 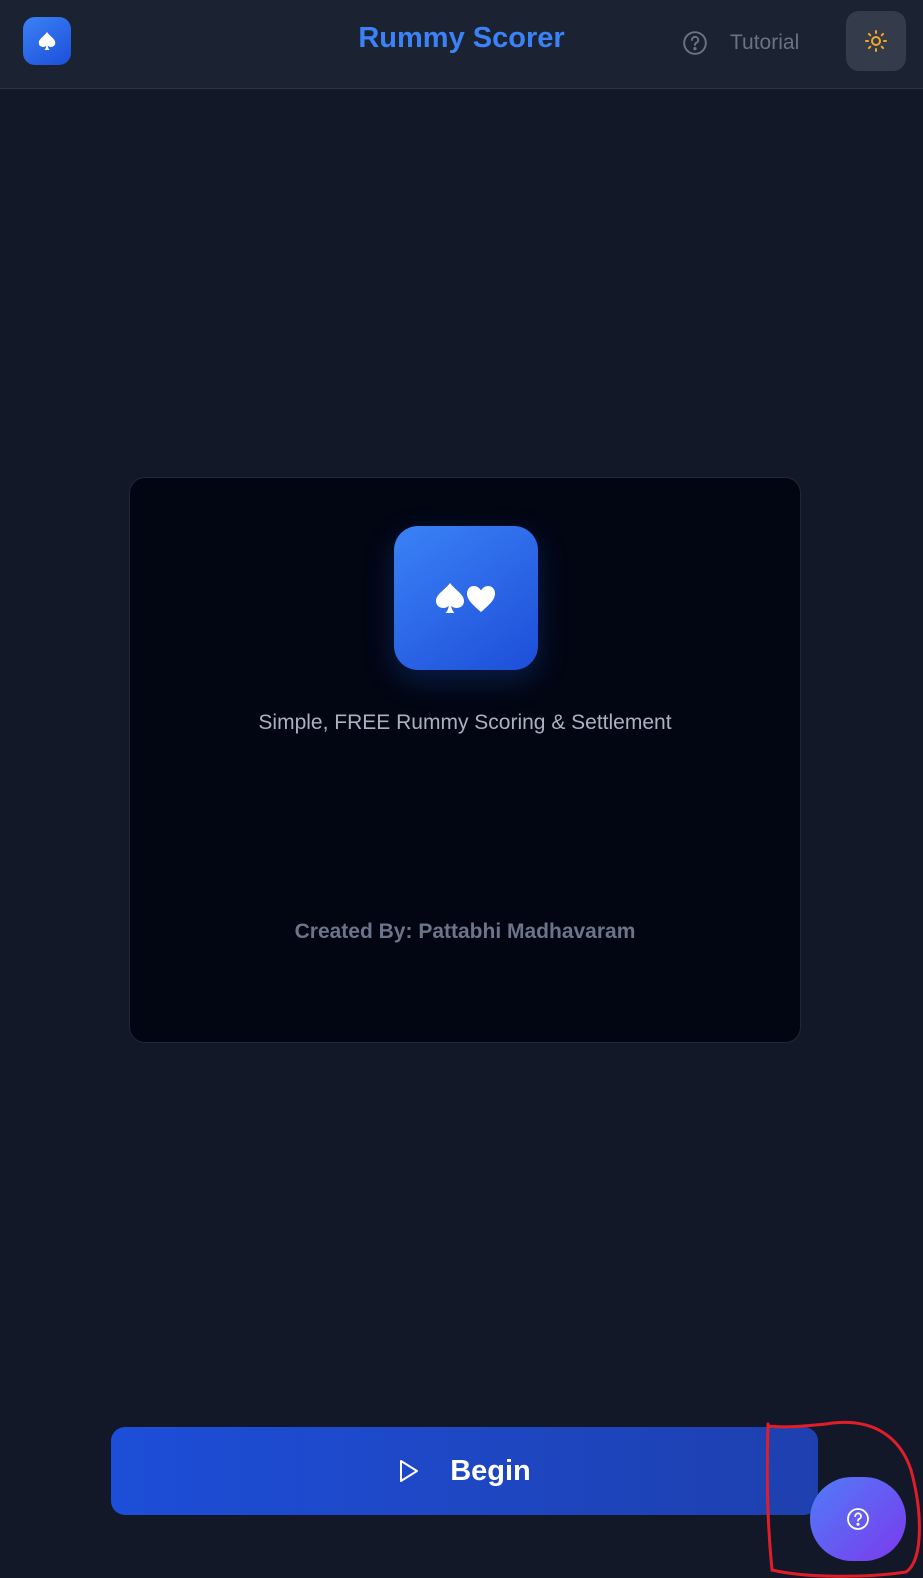 What do you see at coordinates (465, 931) in the screenshot?
I see `creator-credit: Created By: Pattabhi Madhavaram` at bounding box center [465, 931].